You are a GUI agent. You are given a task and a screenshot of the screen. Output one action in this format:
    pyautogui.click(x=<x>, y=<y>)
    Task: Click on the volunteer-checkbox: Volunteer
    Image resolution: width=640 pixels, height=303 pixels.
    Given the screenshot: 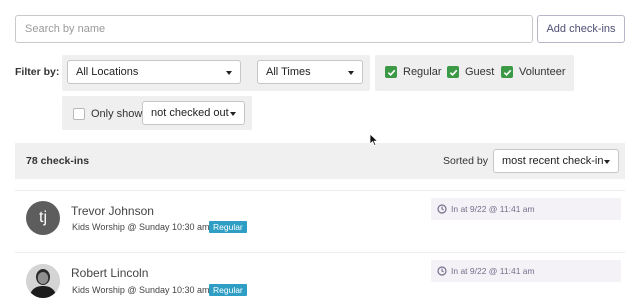 What is the action you would take?
    pyautogui.click(x=533, y=72)
    